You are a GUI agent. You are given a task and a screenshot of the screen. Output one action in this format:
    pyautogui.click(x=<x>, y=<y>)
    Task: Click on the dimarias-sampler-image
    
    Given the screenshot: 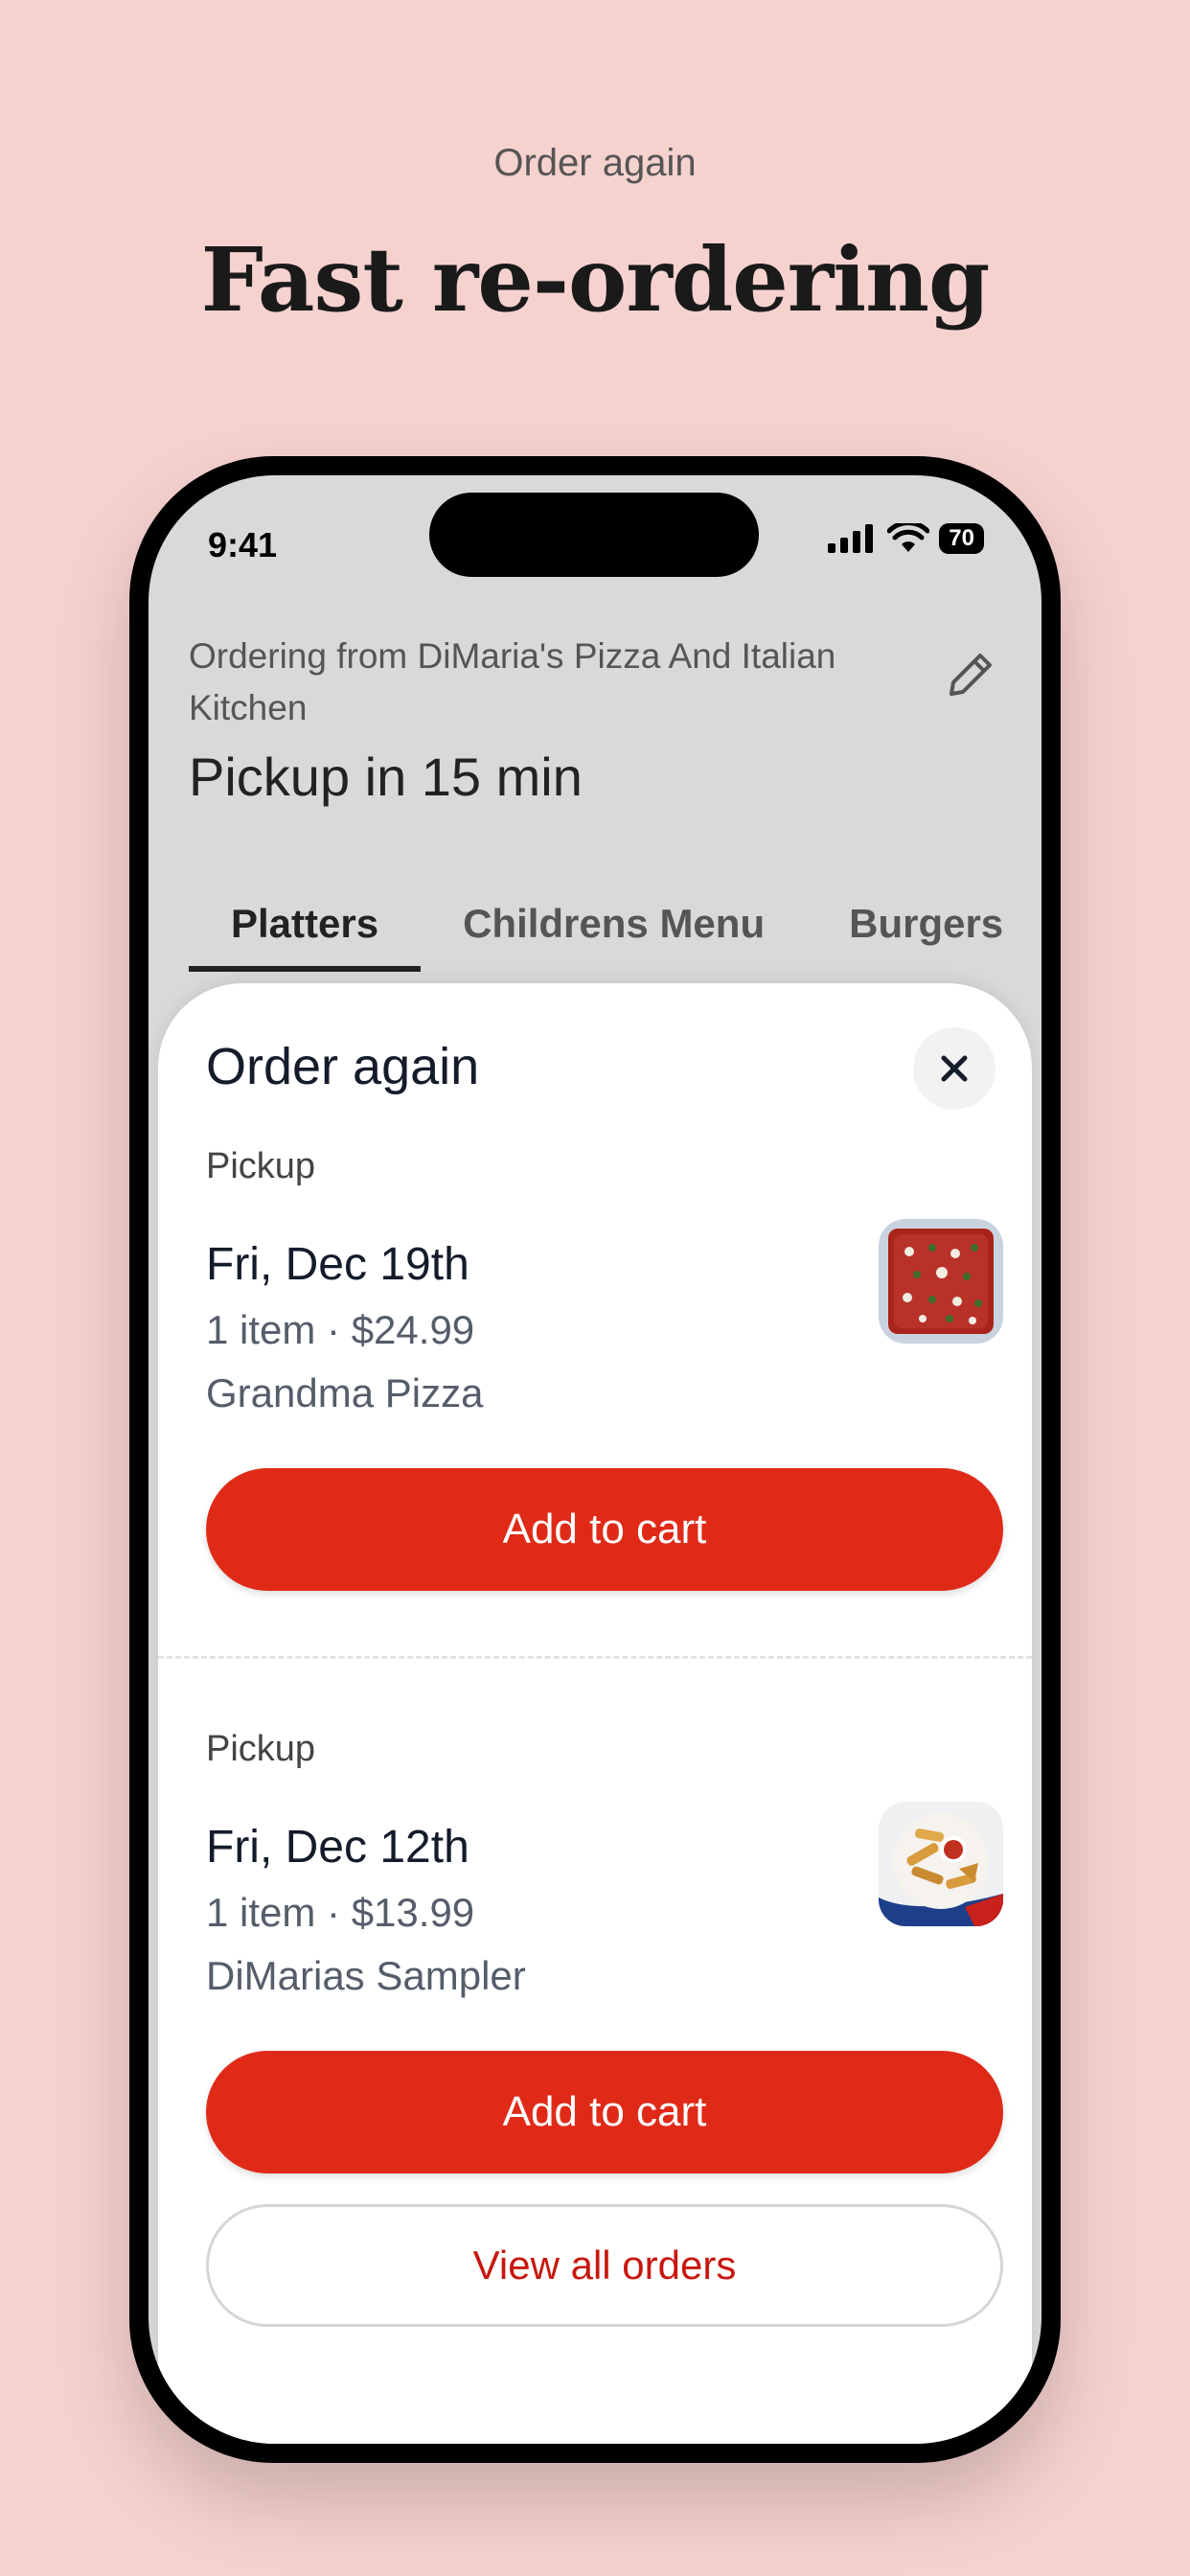 What is the action you would take?
    pyautogui.click(x=941, y=1864)
    